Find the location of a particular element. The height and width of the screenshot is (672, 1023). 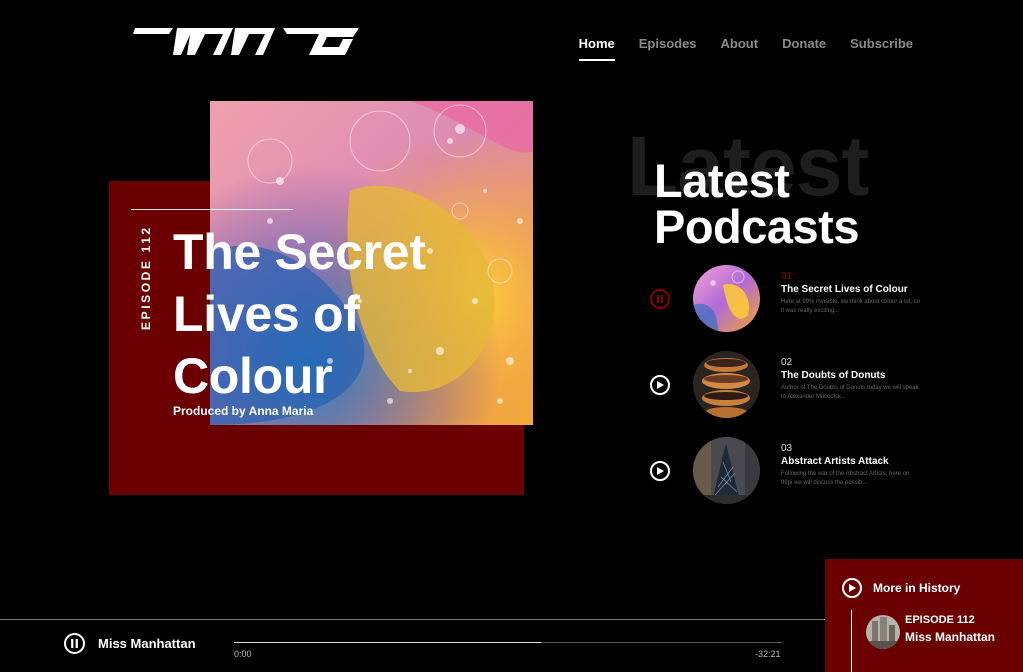

hero-divider is located at coordinates (212, 209).